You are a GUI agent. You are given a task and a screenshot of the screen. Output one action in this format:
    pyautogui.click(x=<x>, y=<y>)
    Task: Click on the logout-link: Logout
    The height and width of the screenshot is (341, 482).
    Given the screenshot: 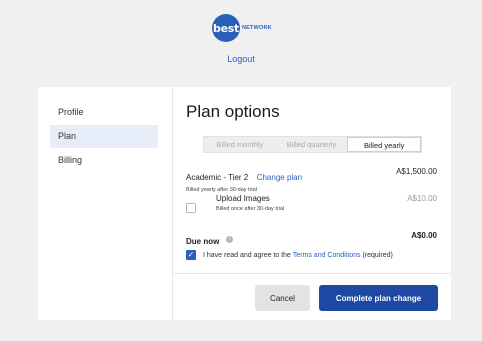 What is the action you would take?
    pyautogui.click(x=241, y=59)
    